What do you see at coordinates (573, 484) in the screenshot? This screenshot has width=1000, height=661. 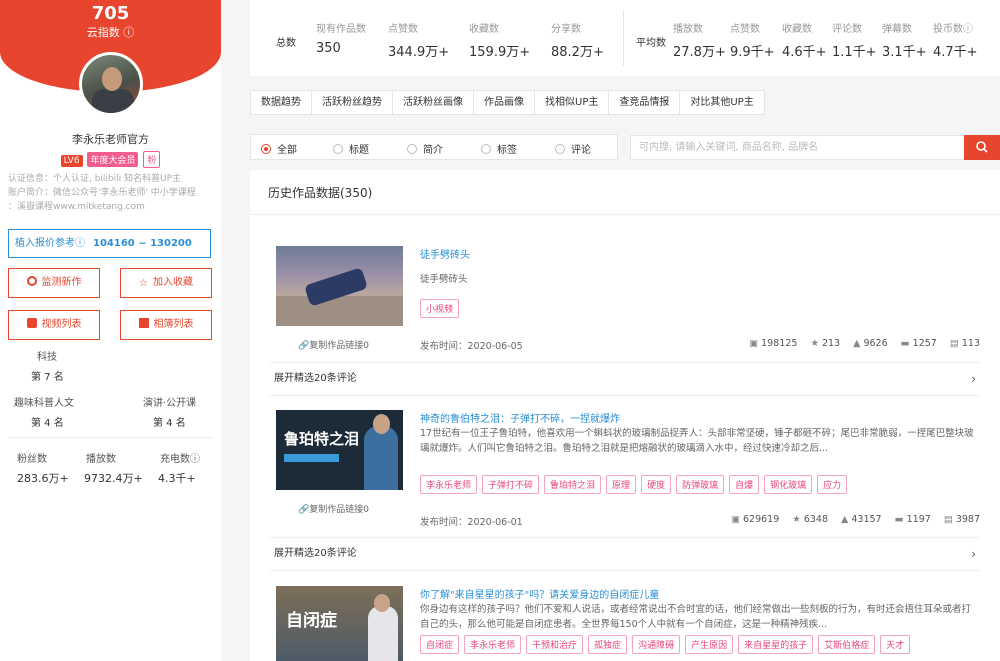 I see `tag: 鲁珀特之泪` at bounding box center [573, 484].